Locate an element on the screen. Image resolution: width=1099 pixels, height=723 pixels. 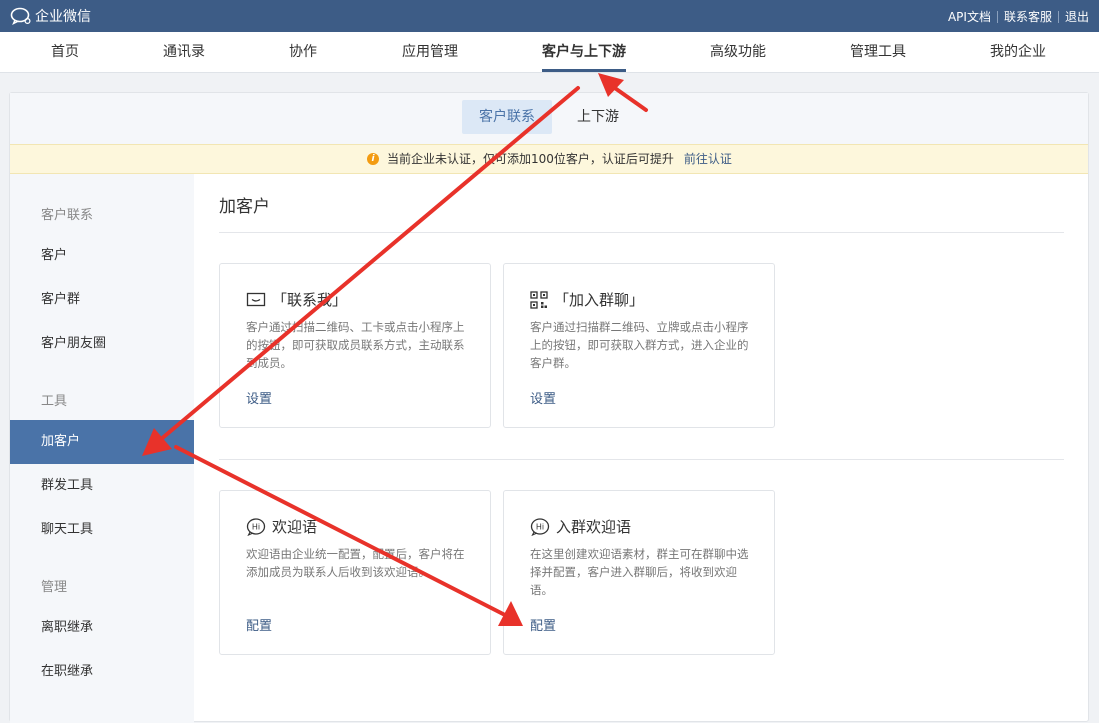
sidebar-group-management: 管理 is located at coordinates (54, 587).